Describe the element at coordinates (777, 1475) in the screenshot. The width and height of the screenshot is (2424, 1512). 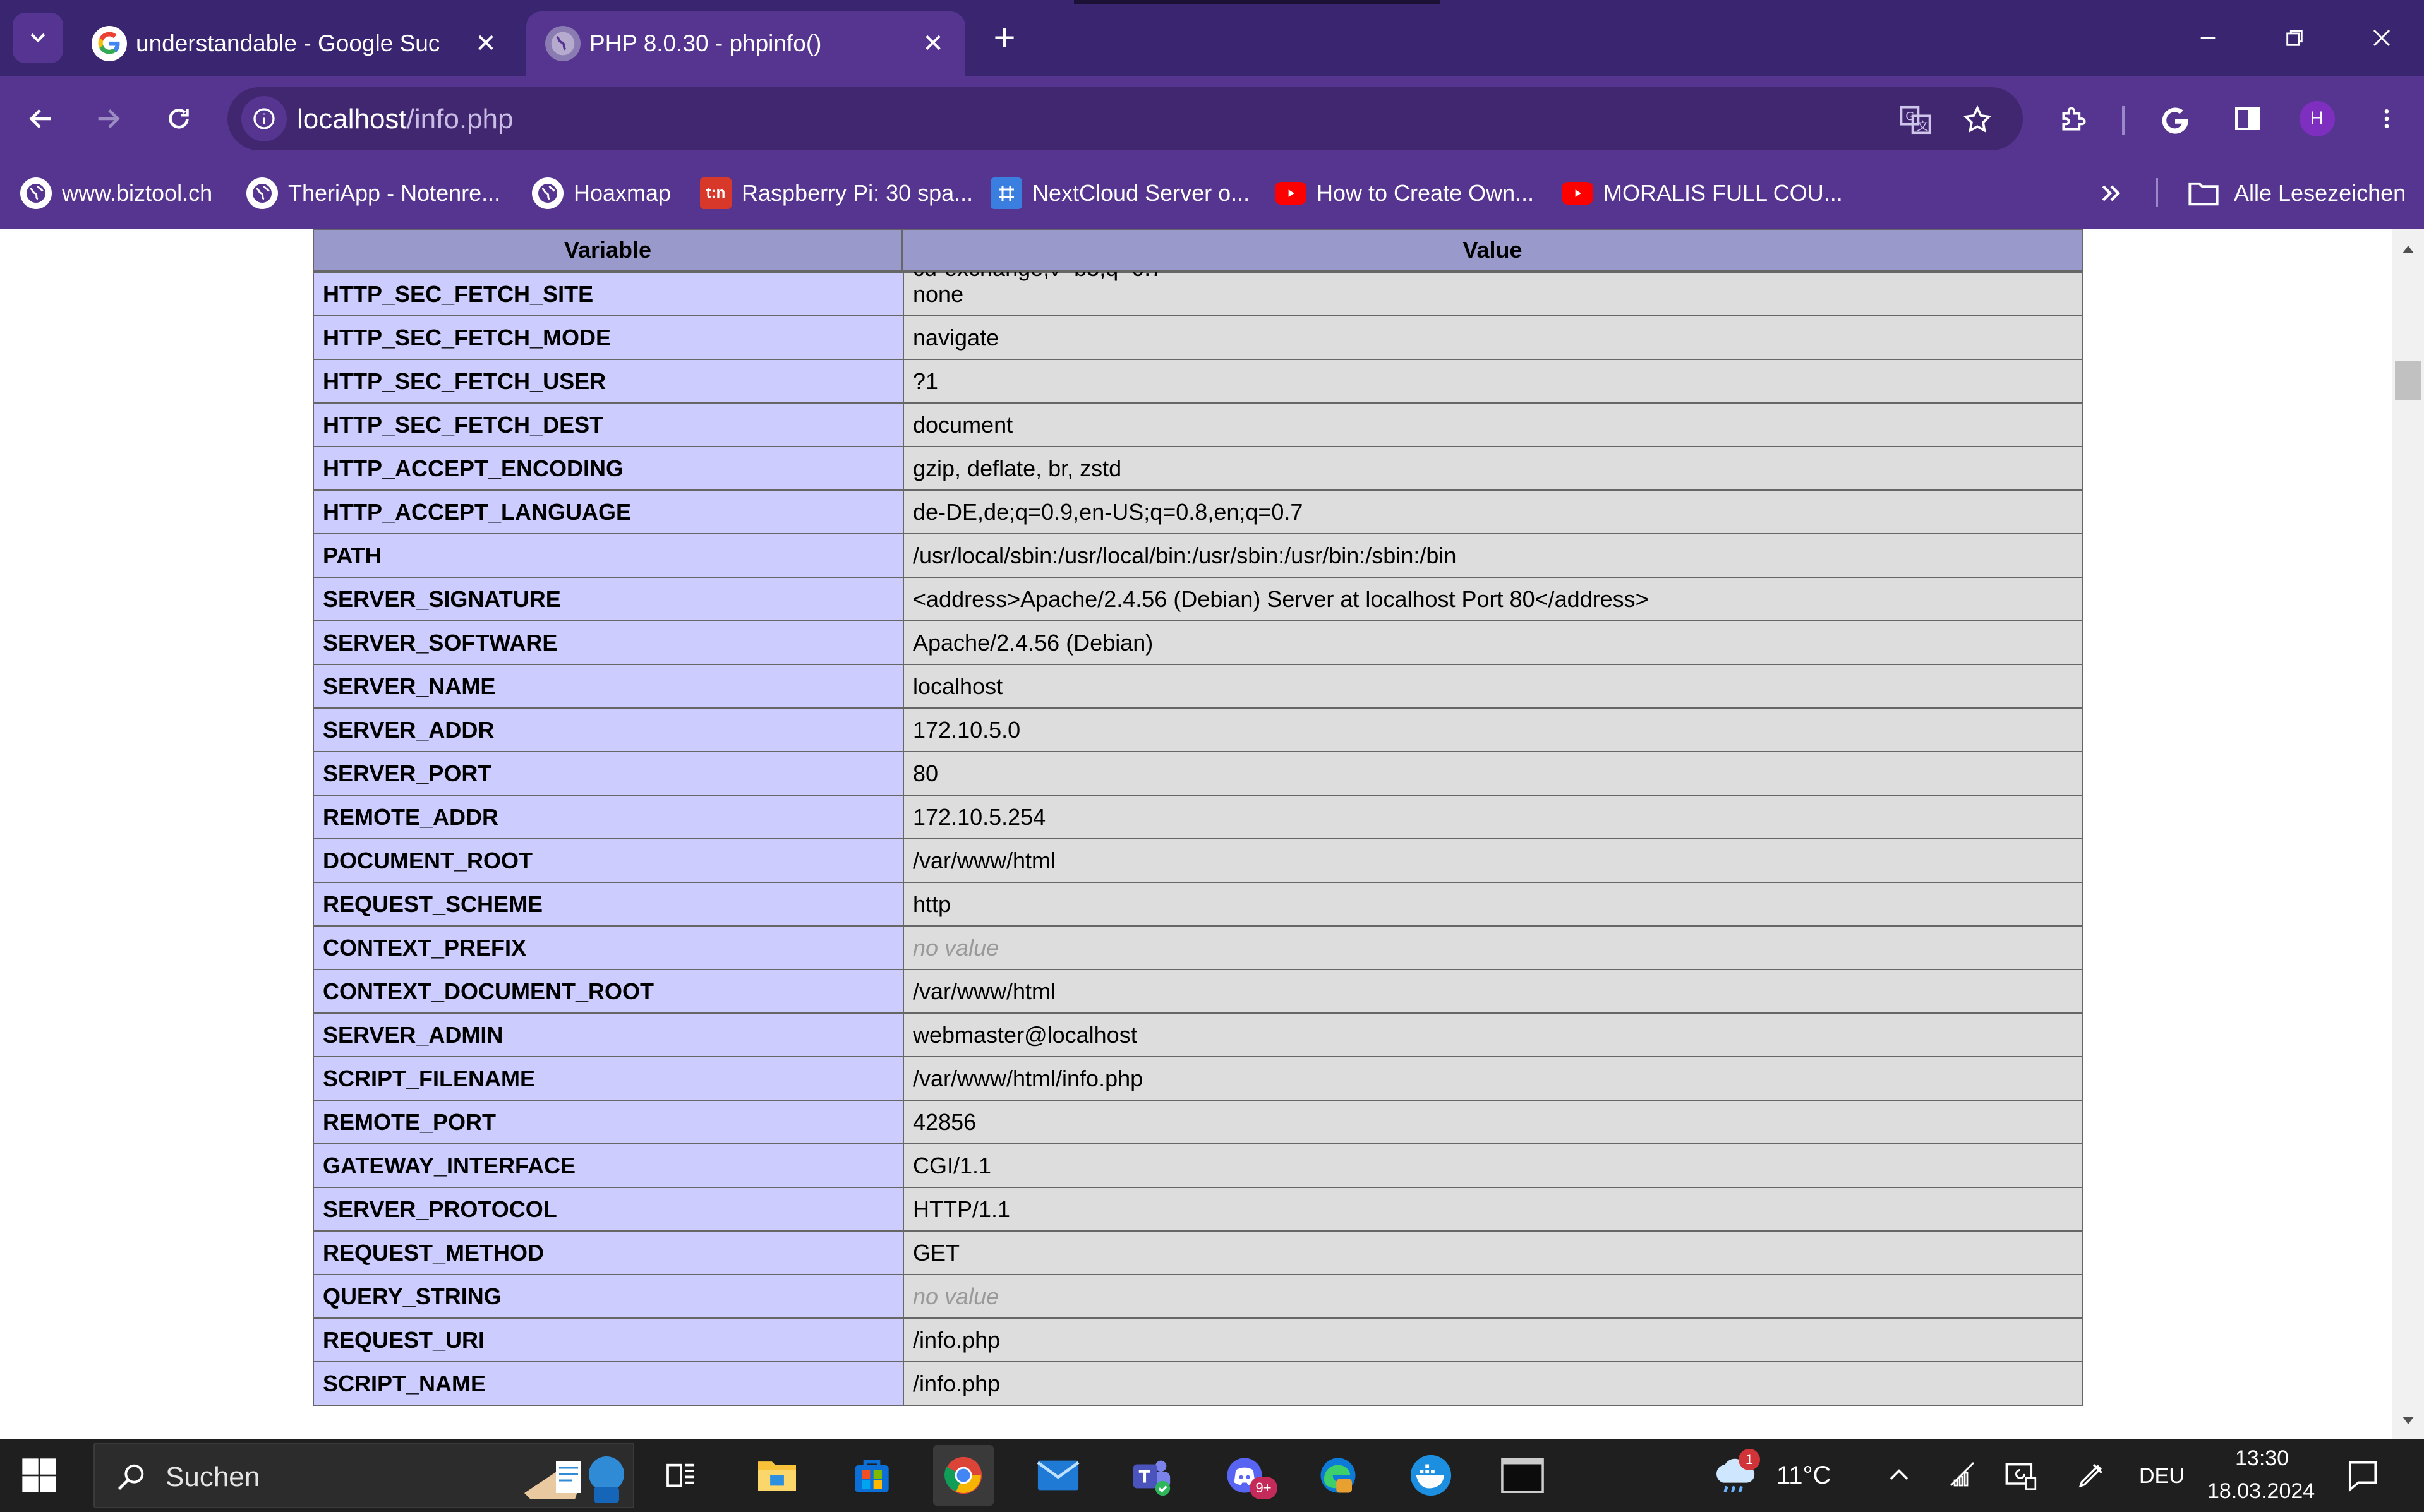
I see `file-explorer-button` at that location.